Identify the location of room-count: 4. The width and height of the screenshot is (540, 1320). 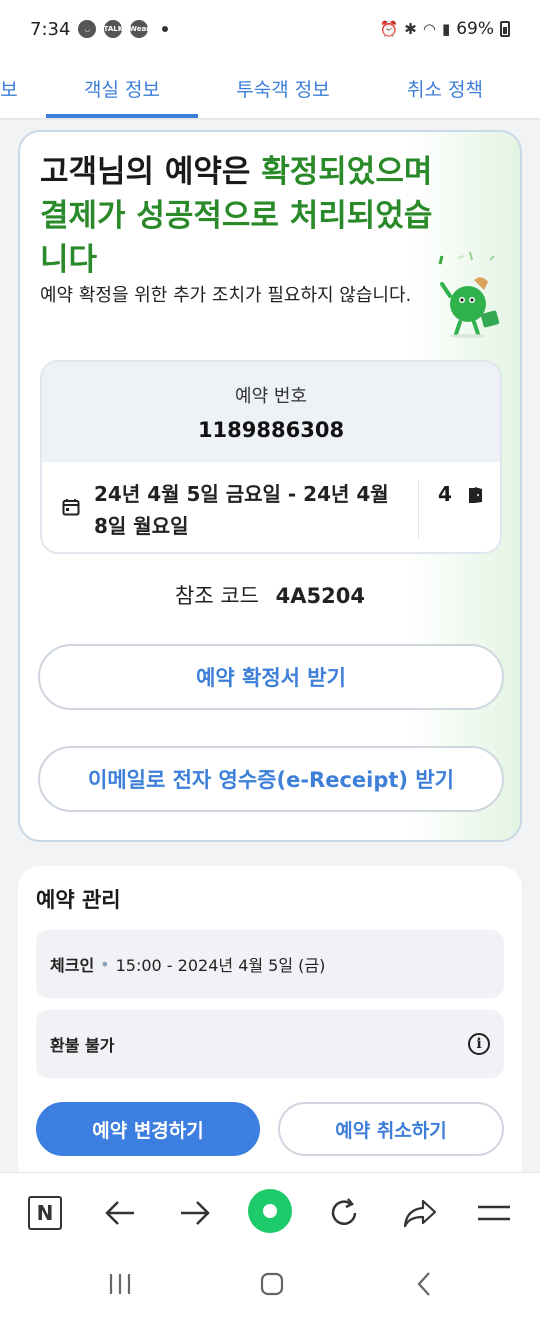
(445, 494).